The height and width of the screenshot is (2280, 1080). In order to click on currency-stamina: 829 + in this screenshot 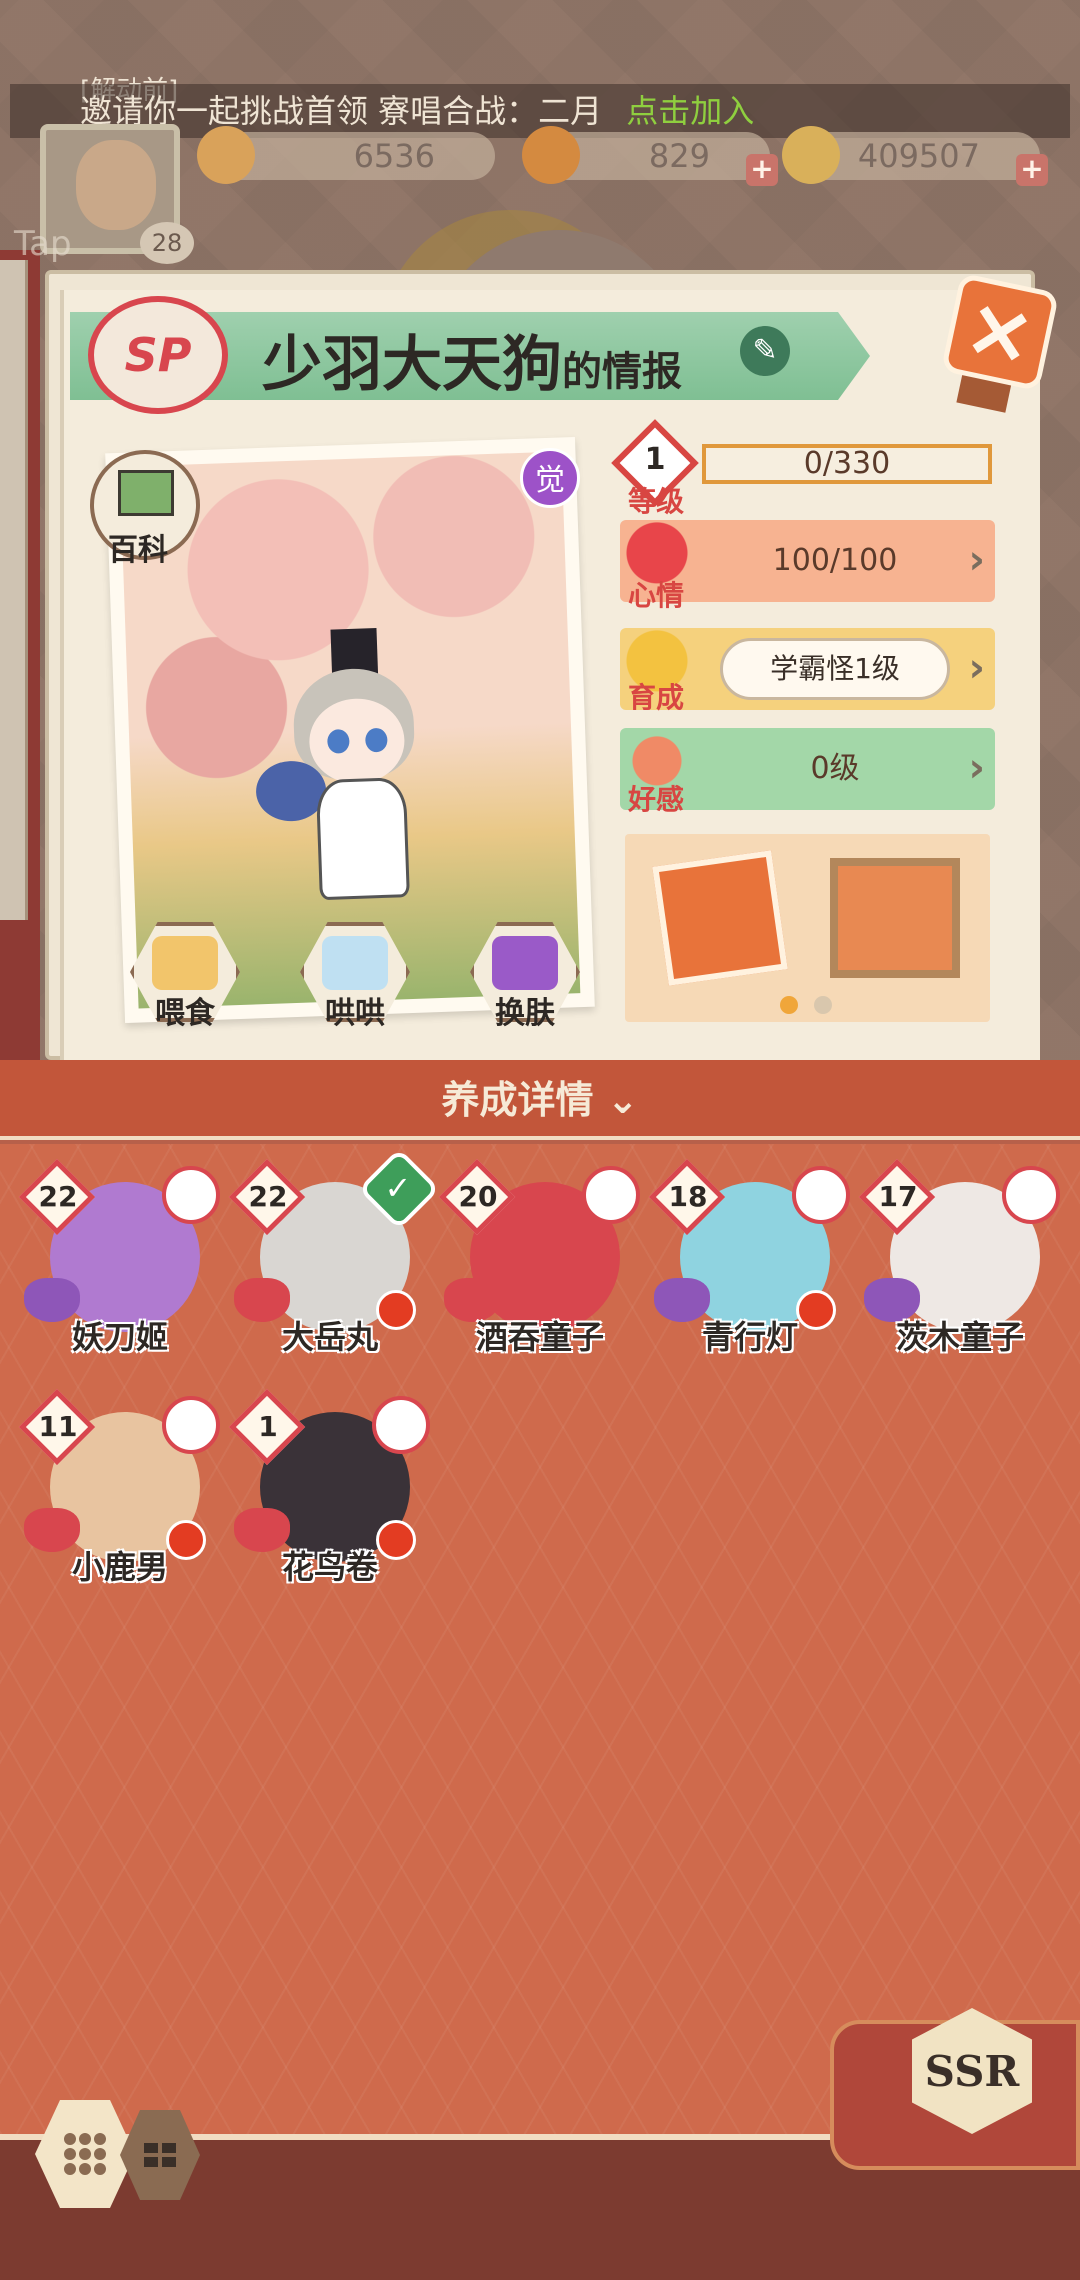, I will do `click(650, 156)`.